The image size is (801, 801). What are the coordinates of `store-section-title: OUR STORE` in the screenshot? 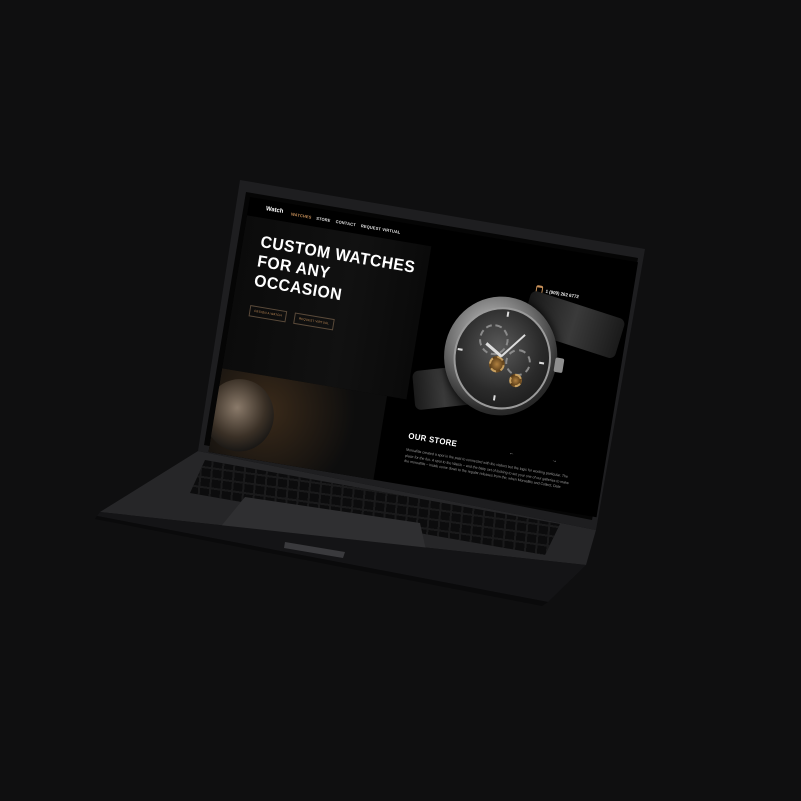 It's located at (432, 440).